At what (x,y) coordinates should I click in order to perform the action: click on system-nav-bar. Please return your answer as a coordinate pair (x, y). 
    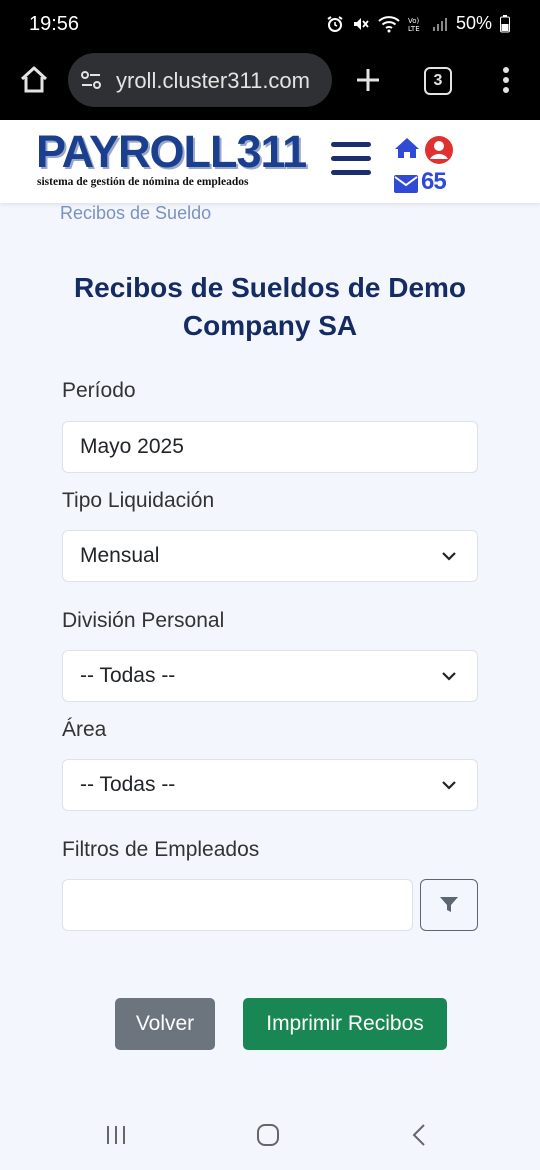
    Looking at the image, I should click on (270, 1136).